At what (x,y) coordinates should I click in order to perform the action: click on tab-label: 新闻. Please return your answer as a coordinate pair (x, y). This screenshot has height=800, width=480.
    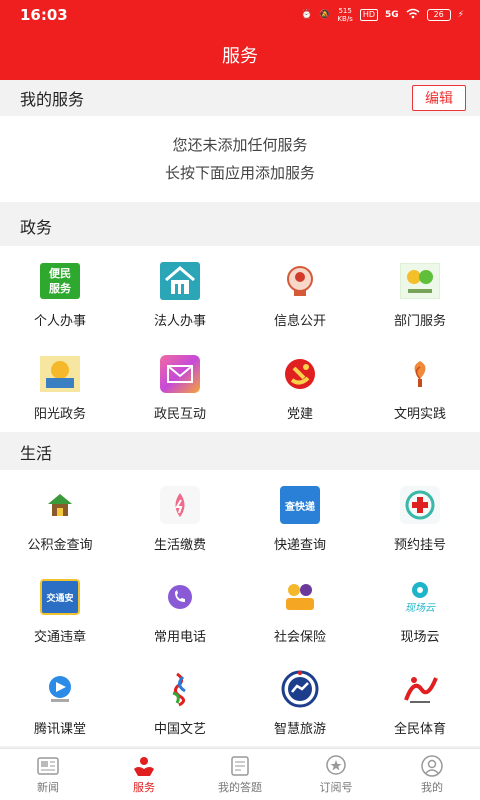
    Looking at the image, I should click on (48, 787).